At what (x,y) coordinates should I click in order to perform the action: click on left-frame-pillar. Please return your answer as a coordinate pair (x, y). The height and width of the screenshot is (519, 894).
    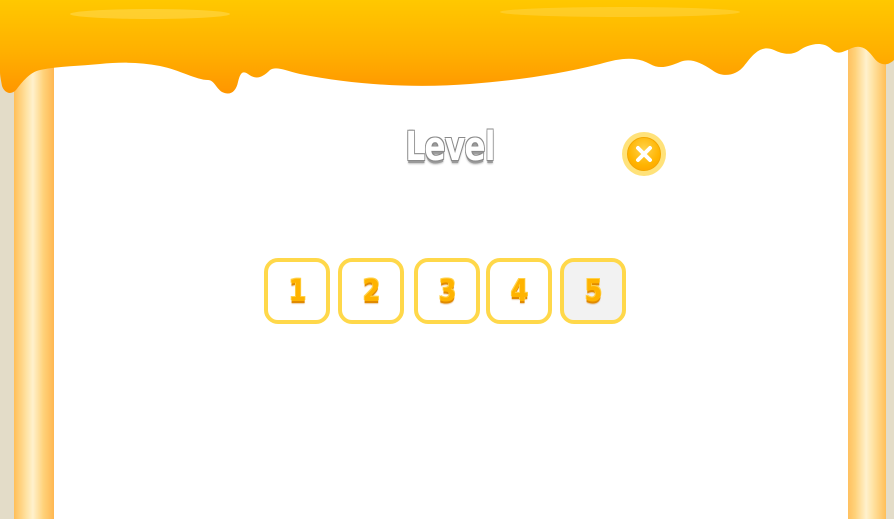
    Looking at the image, I should click on (35, 279).